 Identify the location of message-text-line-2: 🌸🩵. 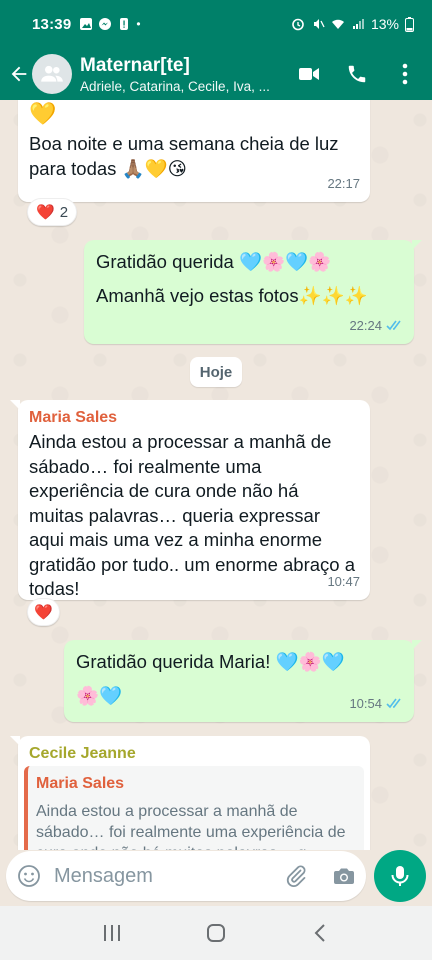
(99, 695).